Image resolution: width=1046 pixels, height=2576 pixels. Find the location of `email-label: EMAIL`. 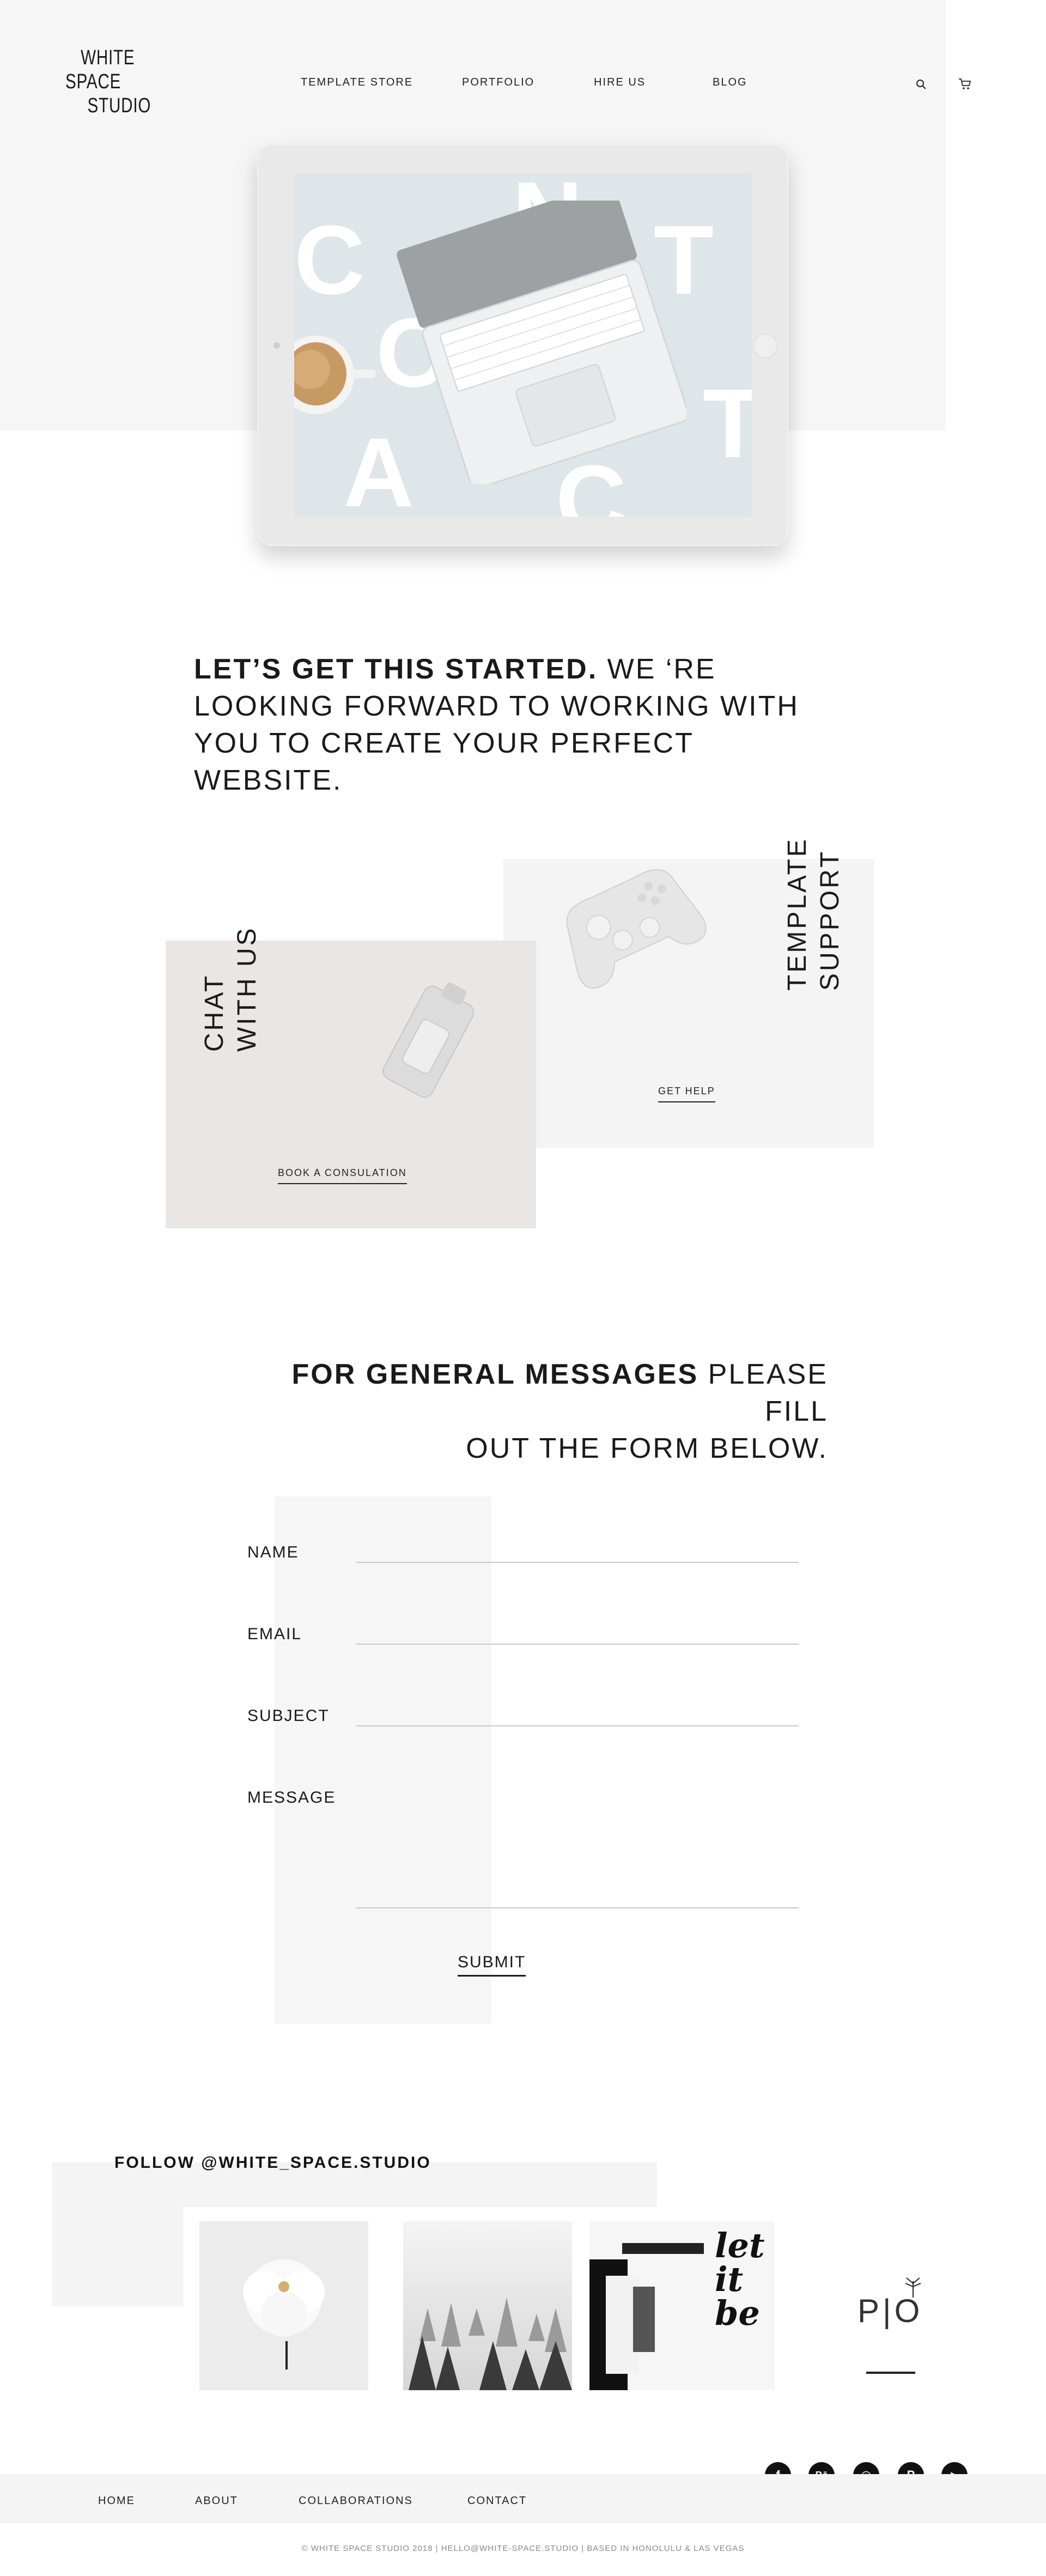

email-label: EMAIL is located at coordinates (274, 1634).